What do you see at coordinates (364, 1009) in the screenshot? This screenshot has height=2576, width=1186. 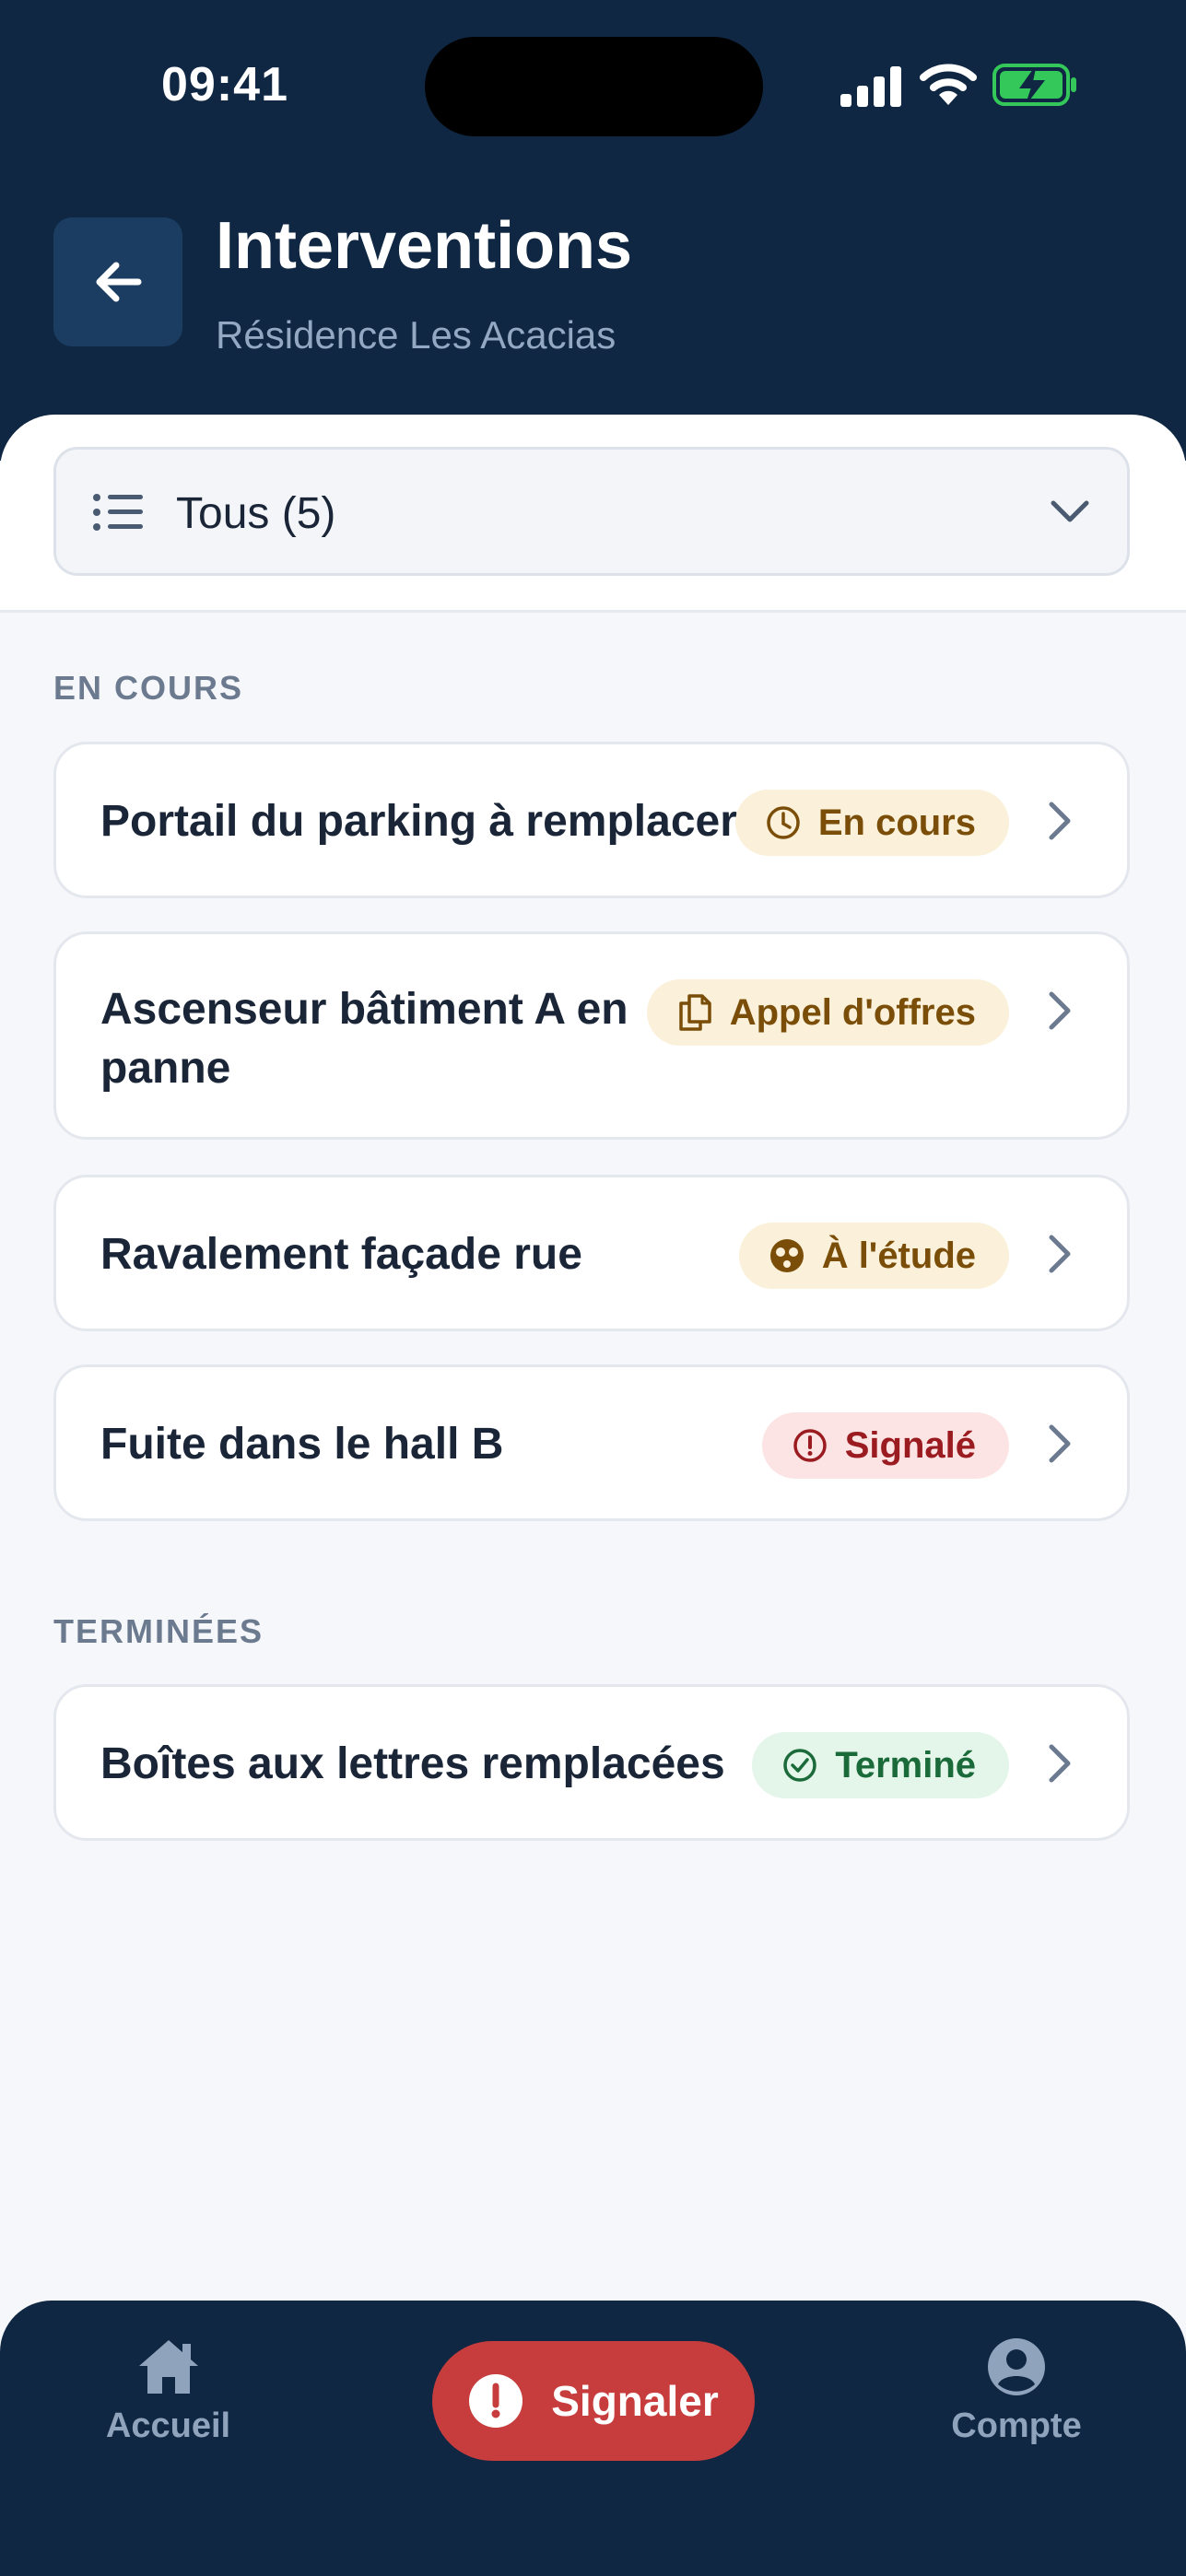 I see `intervention-title-line1: Ascenseur bâtiment A en` at bounding box center [364, 1009].